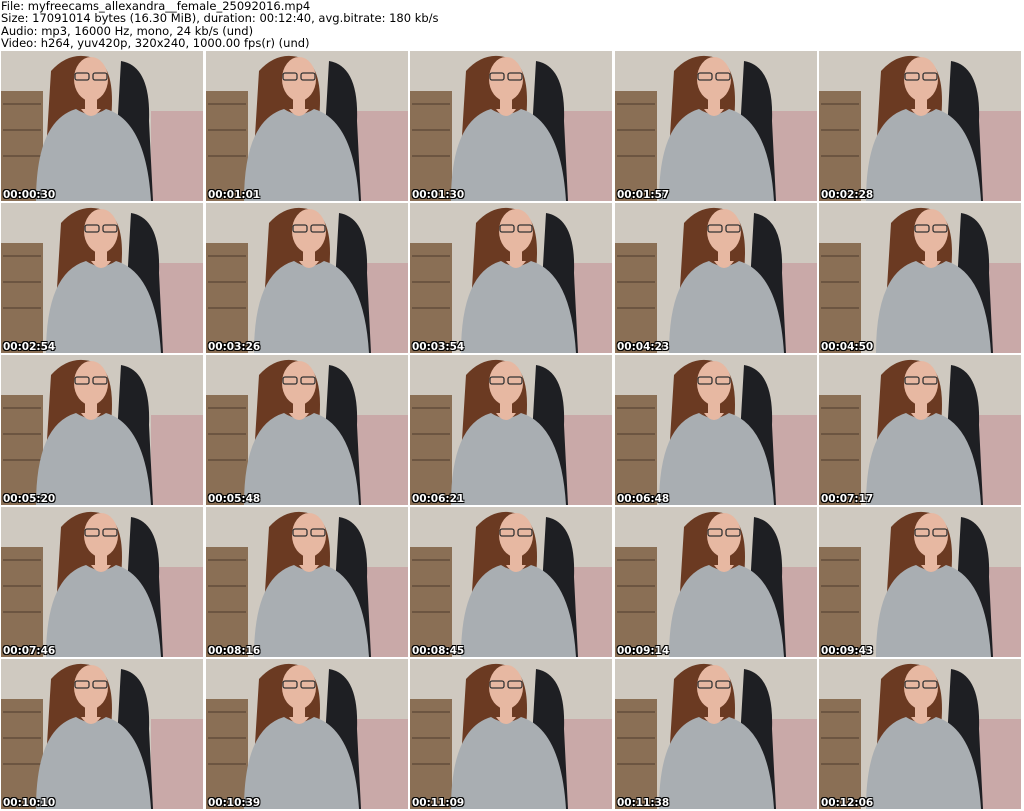  I want to click on timestamp-label: 00:07:17, so click(847, 499).